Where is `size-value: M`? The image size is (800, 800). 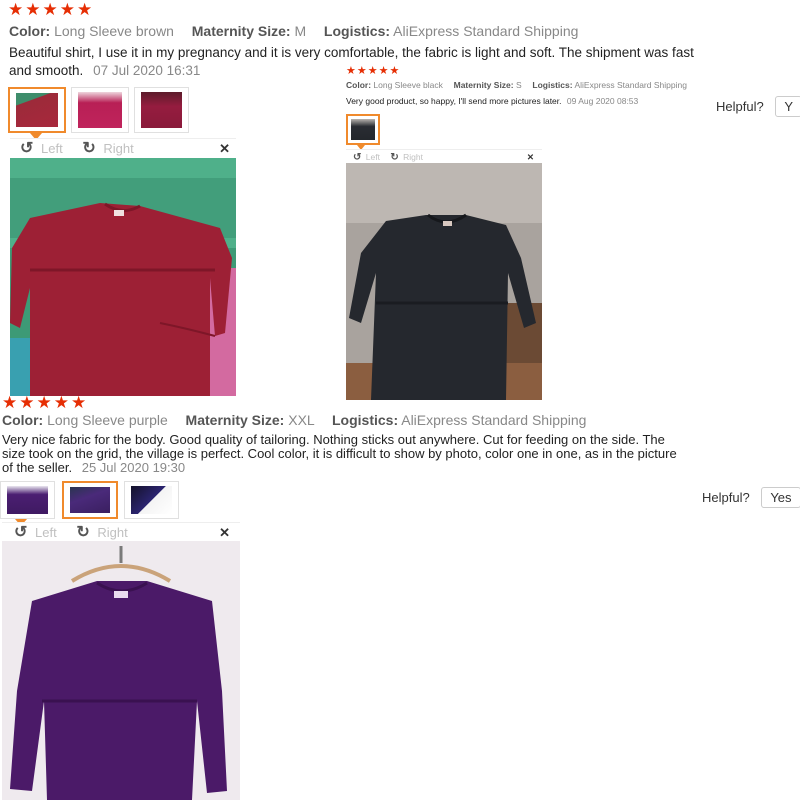 size-value: M is located at coordinates (300, 31).